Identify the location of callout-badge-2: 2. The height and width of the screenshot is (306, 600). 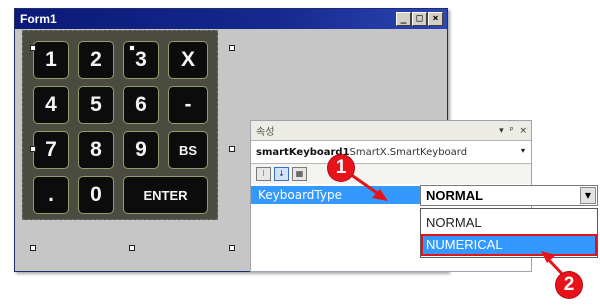
(569, 285).